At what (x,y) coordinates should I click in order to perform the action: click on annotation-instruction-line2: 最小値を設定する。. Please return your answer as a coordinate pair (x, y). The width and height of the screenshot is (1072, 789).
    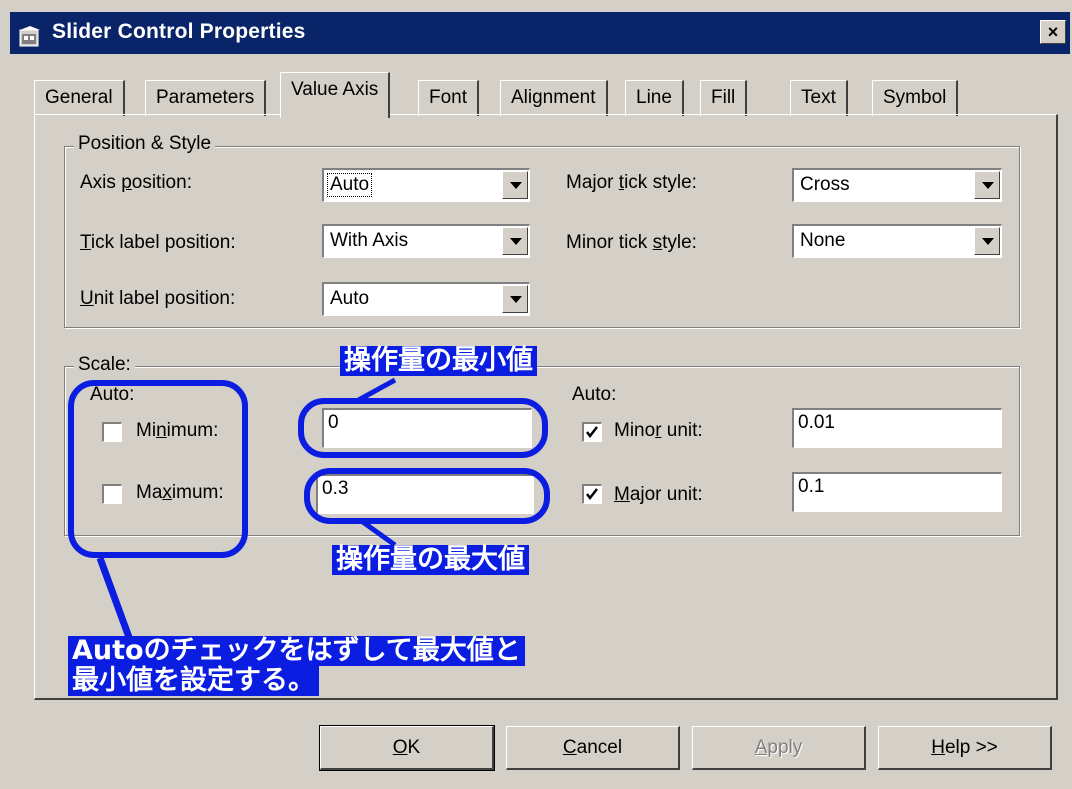
    Looking at the image, I should click on (193, 681).